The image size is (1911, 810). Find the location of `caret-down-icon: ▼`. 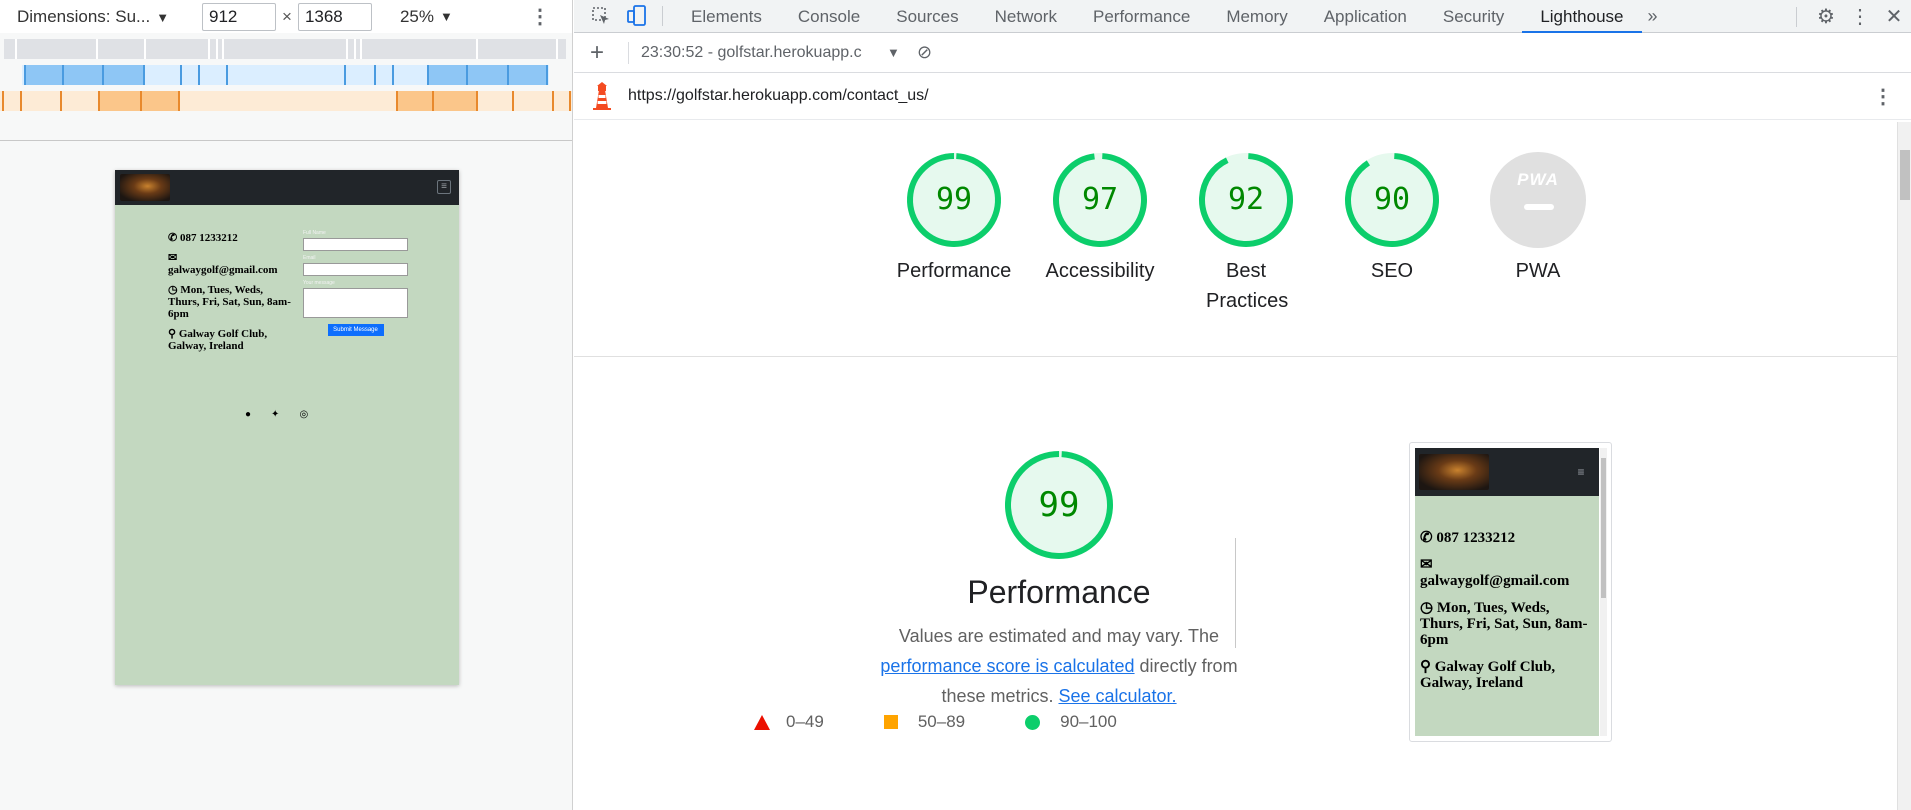

caret-down-icon: ▼ is located at coordinates (163, 17).